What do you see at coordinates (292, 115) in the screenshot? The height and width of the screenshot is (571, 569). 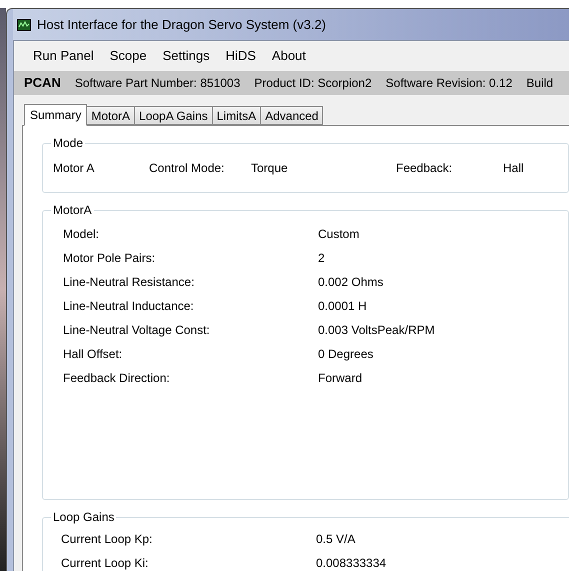 I see `tab: Advanced` at bounding box center [292, 115].